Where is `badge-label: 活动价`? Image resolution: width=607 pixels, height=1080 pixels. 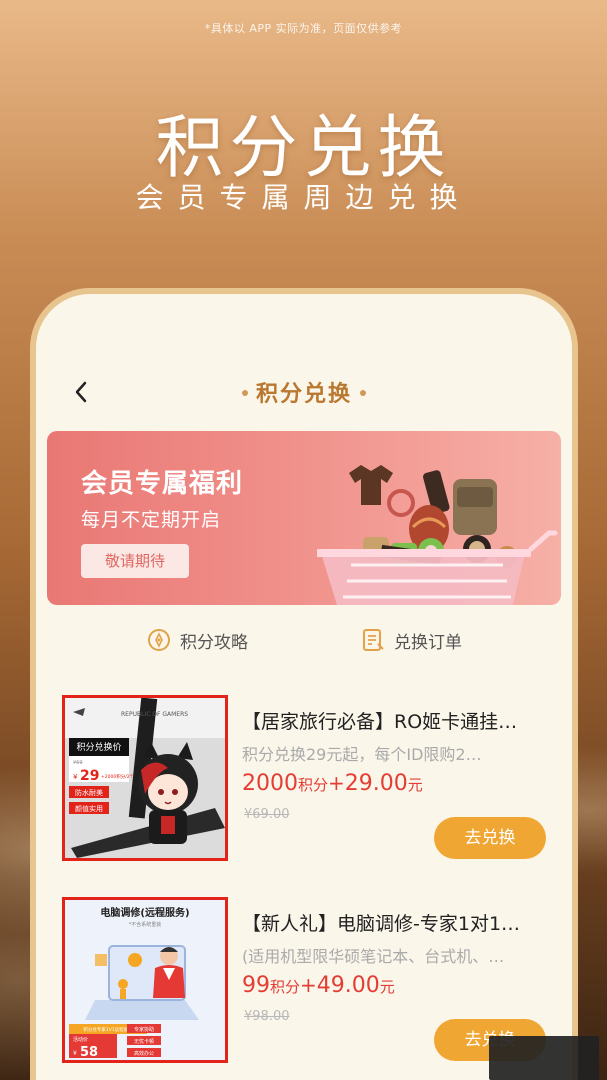
badge-label: 活动价 is located at coordinates (80, 1039).